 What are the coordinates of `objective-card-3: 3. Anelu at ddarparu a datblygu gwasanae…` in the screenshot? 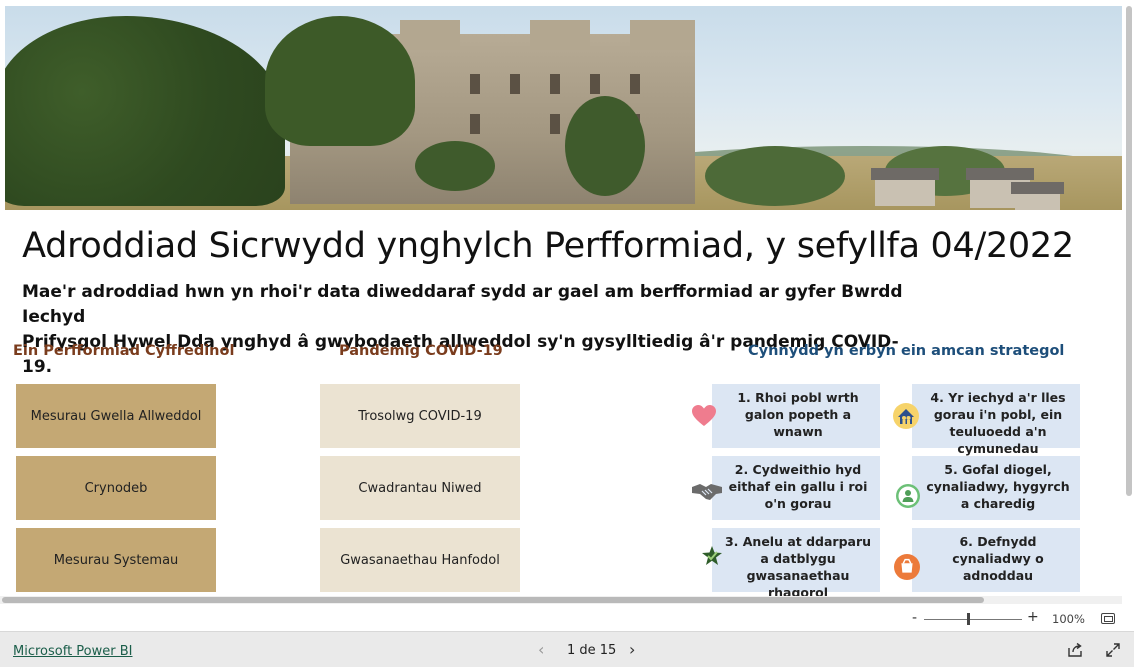 It's located at (796, 564).